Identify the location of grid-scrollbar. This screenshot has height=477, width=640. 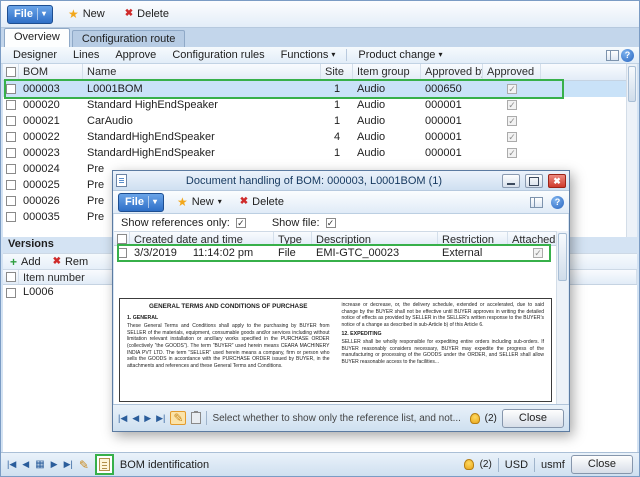
(631, 150).